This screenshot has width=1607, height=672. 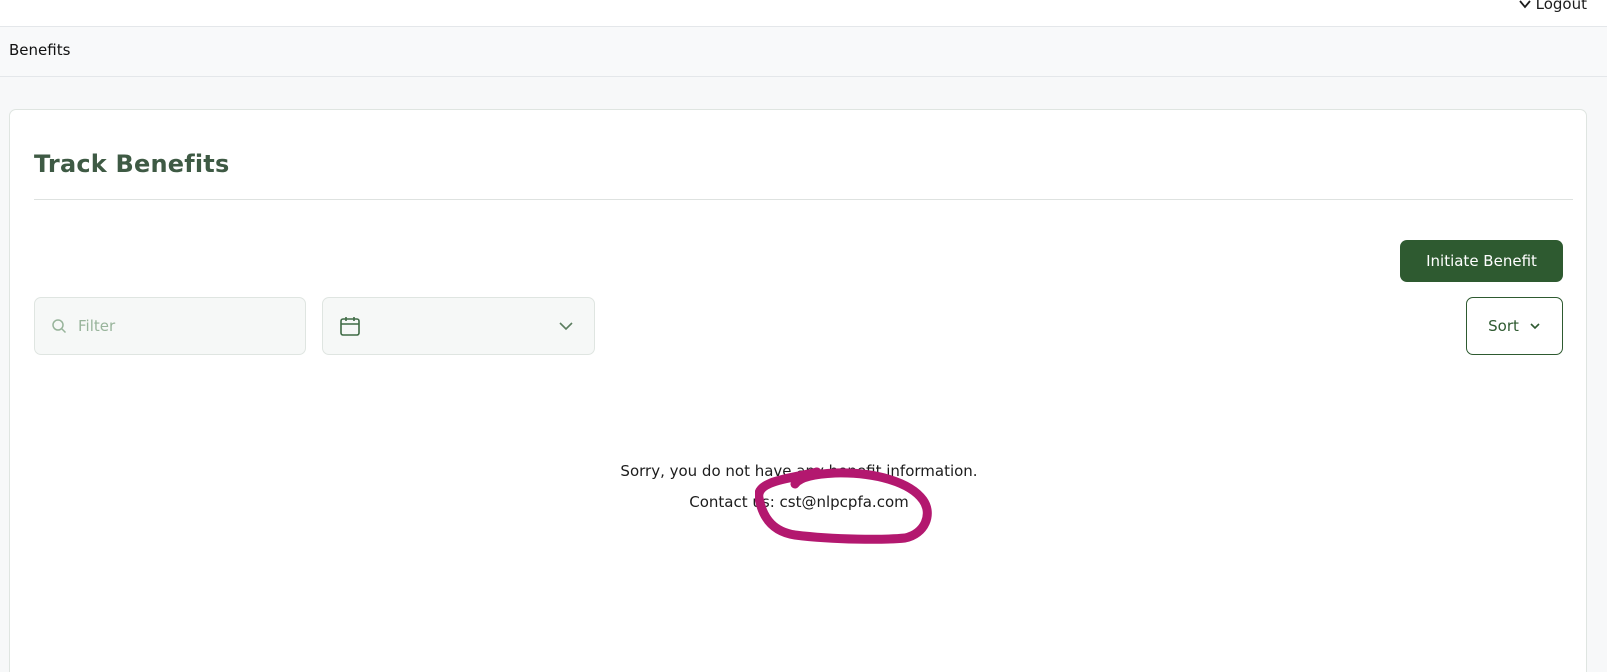 What do you see at coordinates (844, 502) in the screenshot?
I see `contact-email-link: cst@nlpcpfa.com` at bounding box center [844, 502].